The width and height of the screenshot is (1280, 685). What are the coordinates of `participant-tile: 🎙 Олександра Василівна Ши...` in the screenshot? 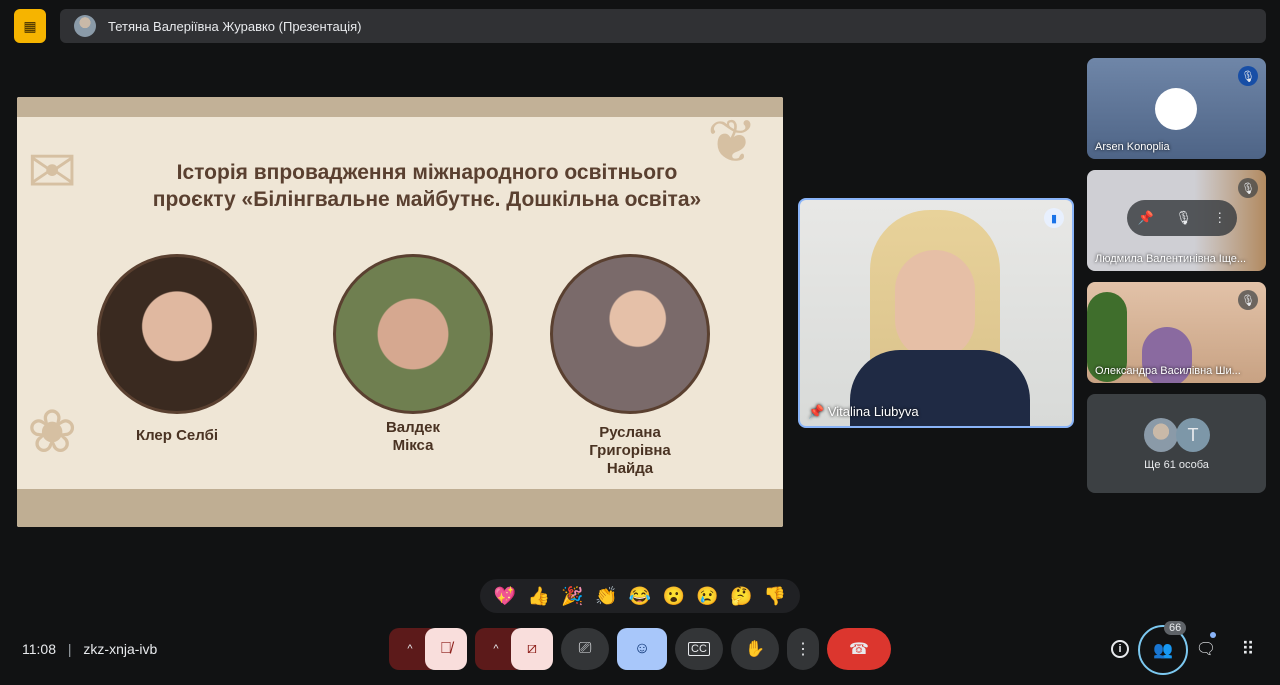 It's located at (1176, 332).